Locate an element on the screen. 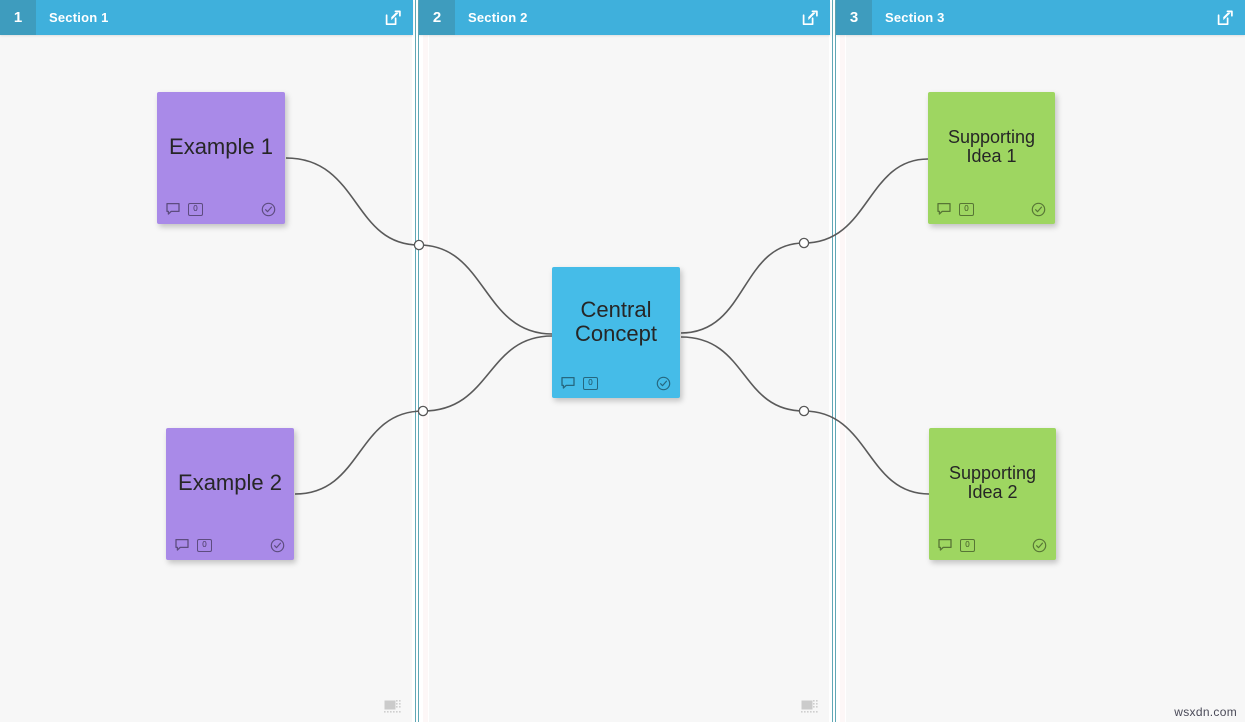  sticky-card-example-2: Example 2 0 is located at coordinates (230, 494).